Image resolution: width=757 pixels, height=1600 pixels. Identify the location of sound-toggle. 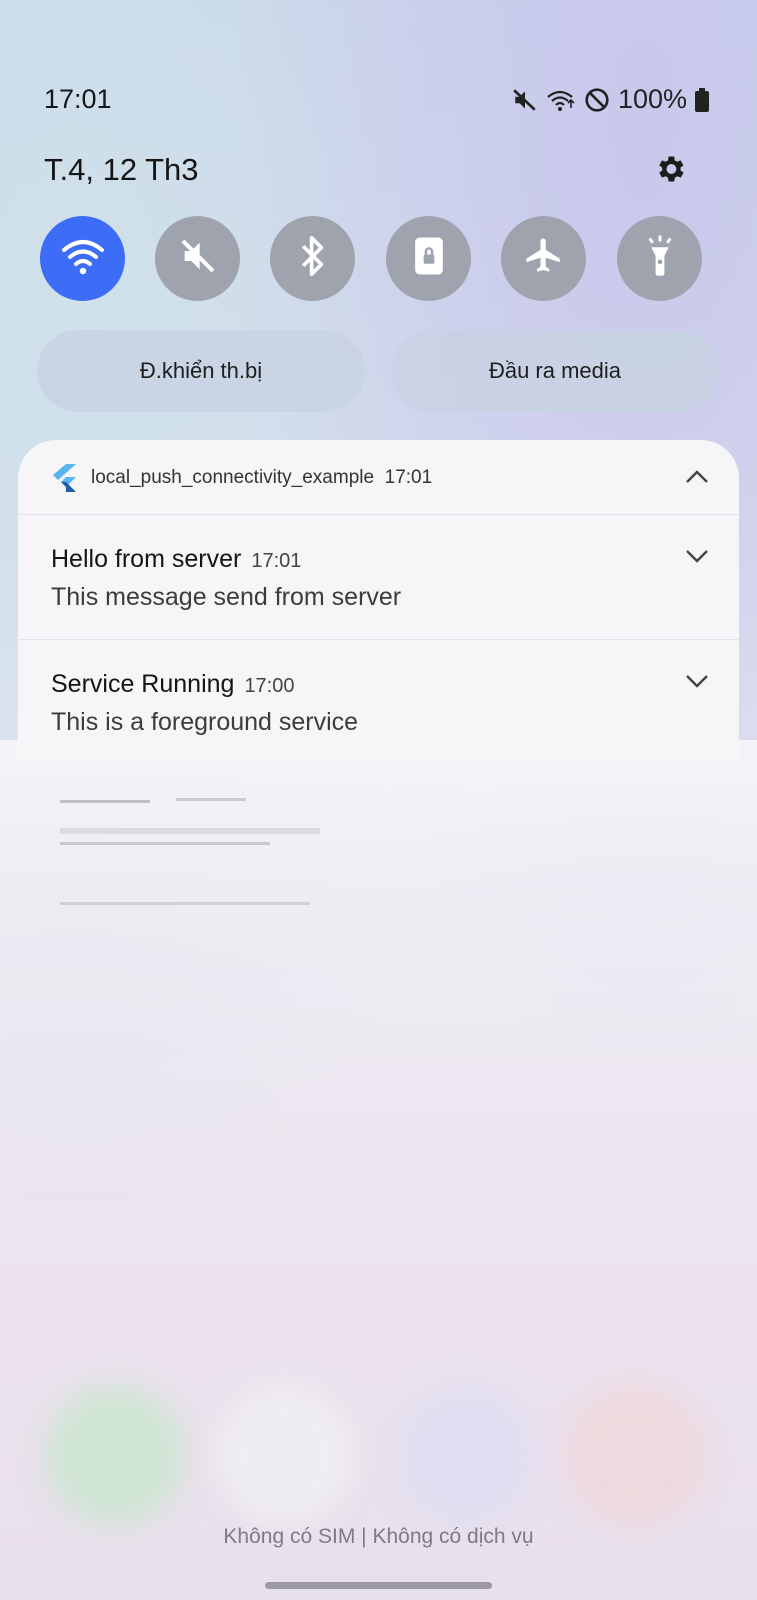
(197, 258).